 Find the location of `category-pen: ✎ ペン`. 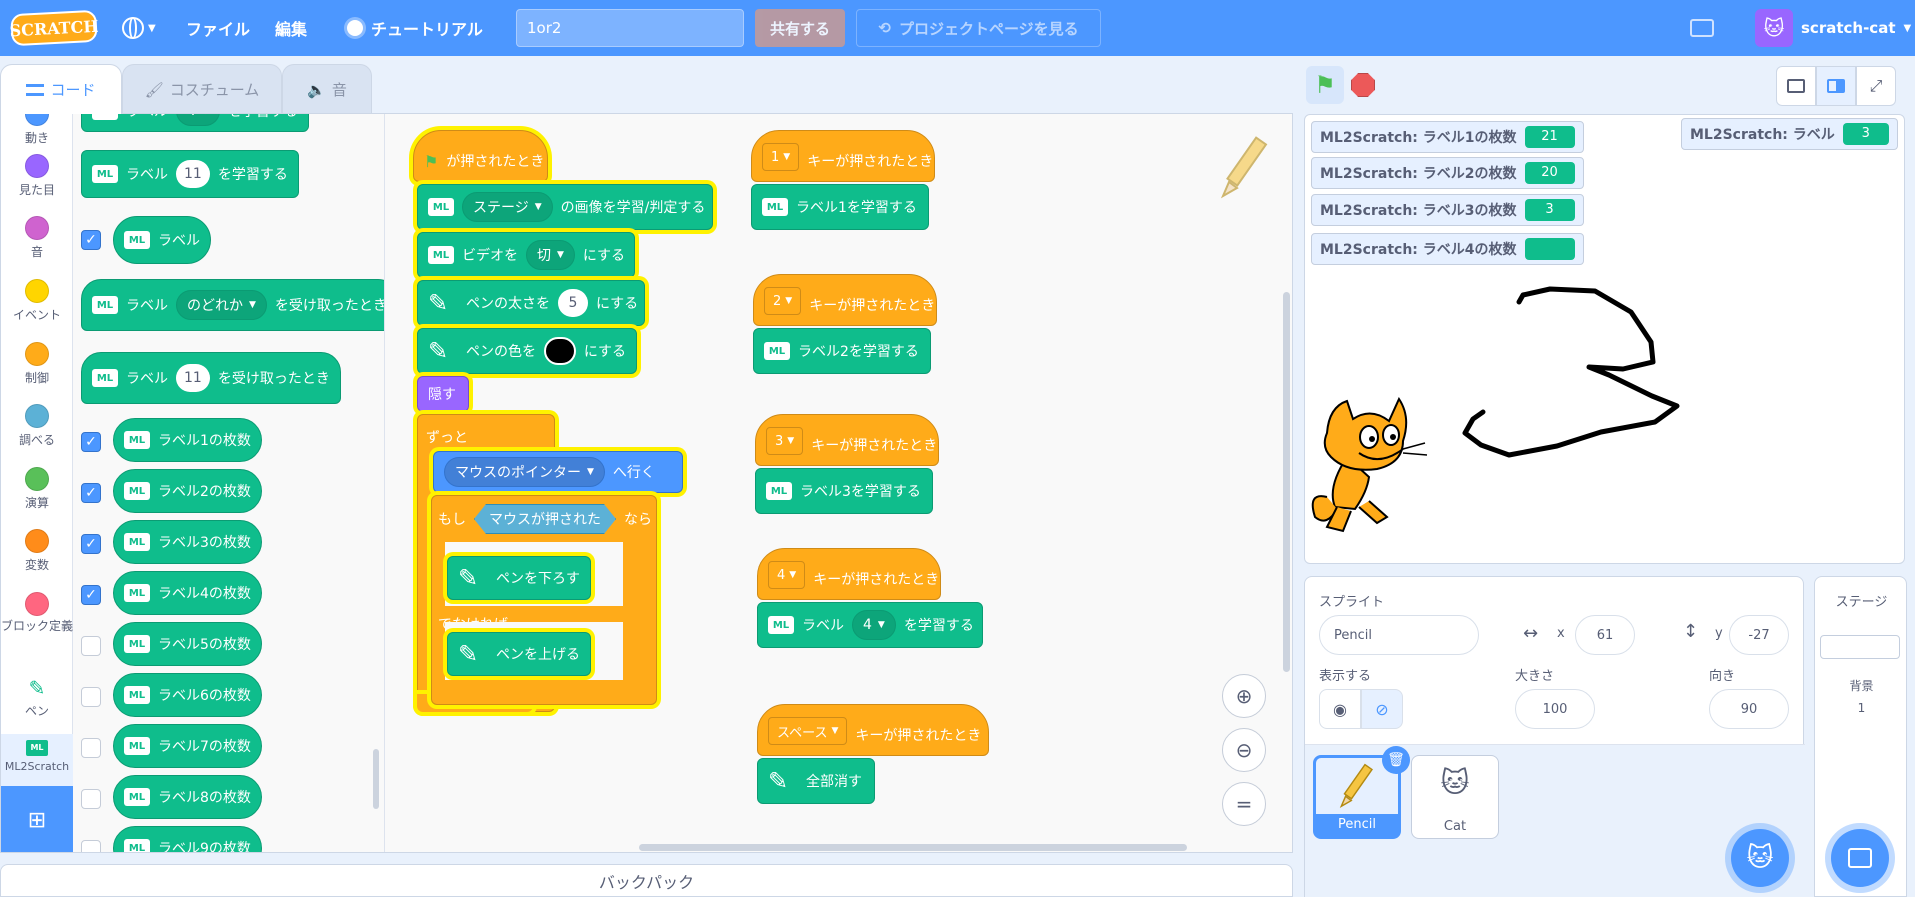

category-pen: ✎ ペン is located at coordinates (37, 697).